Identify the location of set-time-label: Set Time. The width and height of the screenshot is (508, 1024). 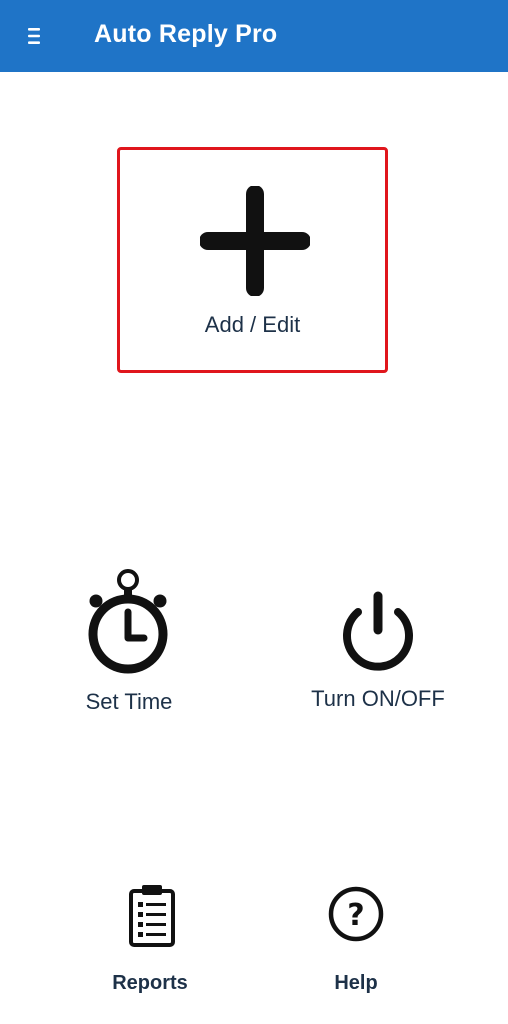
(129, 701).